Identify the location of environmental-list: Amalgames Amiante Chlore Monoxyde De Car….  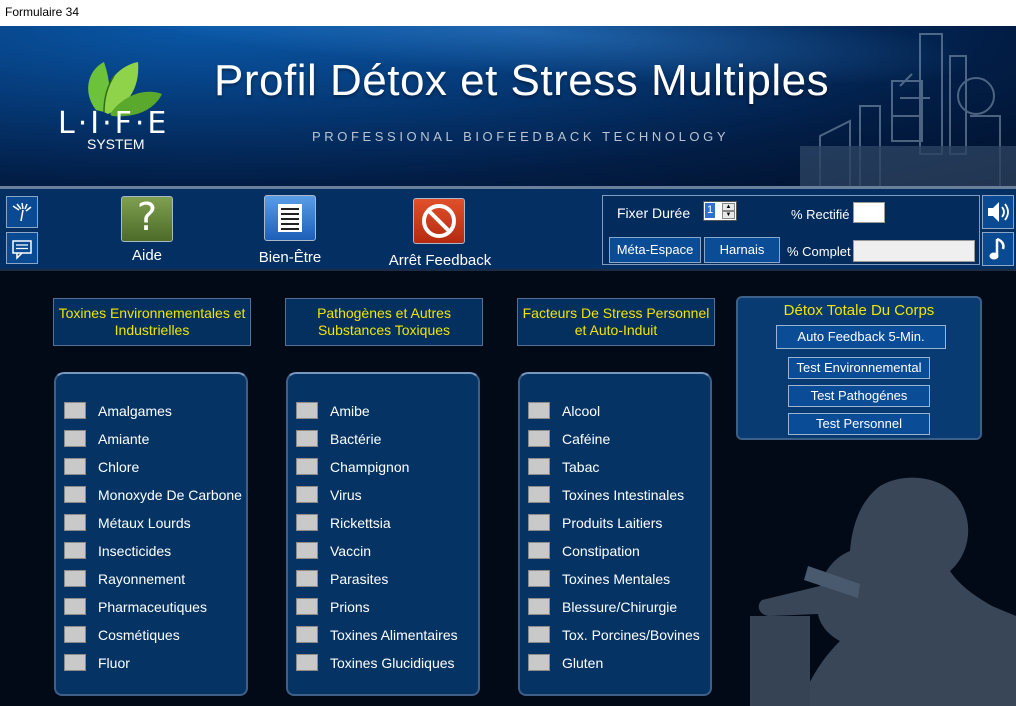
(151, 534).